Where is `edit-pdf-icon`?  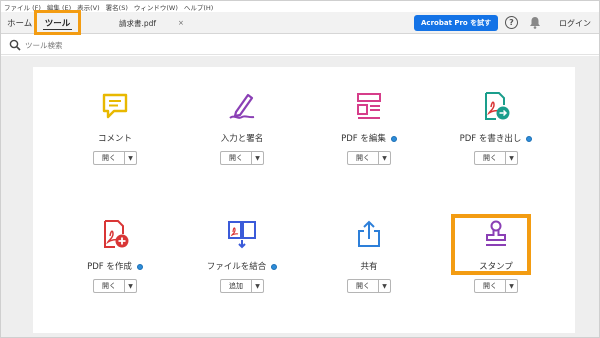 edit-pdf-icon is located at coordinates (369, 106).